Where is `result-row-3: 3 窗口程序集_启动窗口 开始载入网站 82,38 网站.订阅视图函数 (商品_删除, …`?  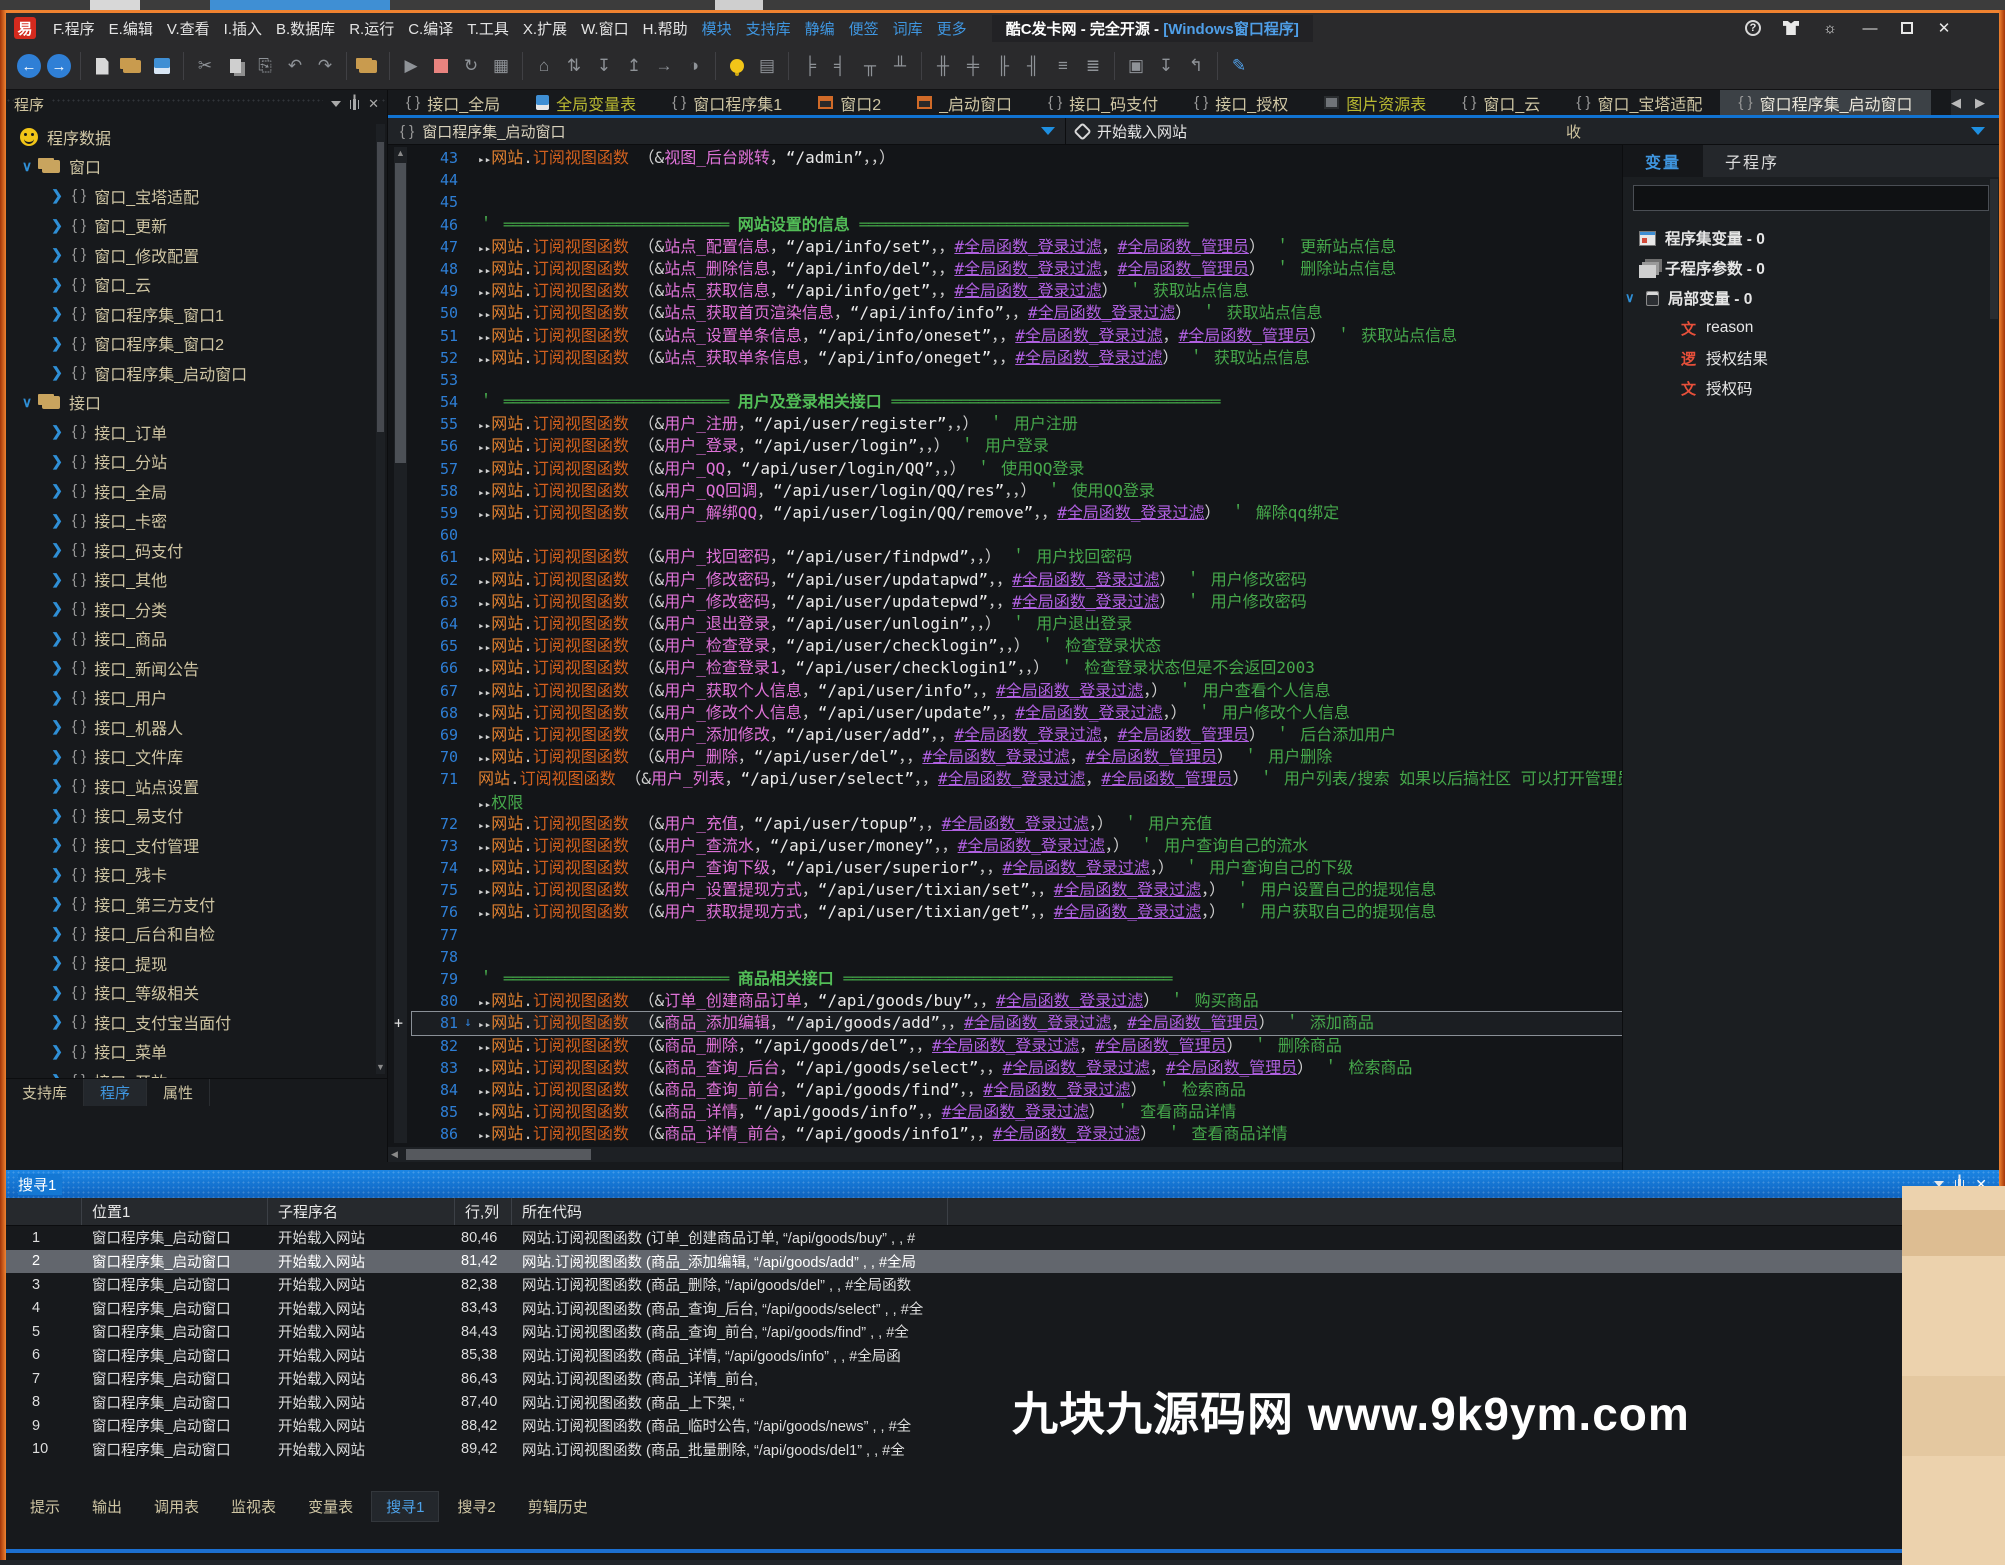
result-row-3: 3 窗口程序集_启动窗口 开始载入网站 82,38 网站.订阅视图函数 (商品_删除, … is located at coordinates (1002, 1285).